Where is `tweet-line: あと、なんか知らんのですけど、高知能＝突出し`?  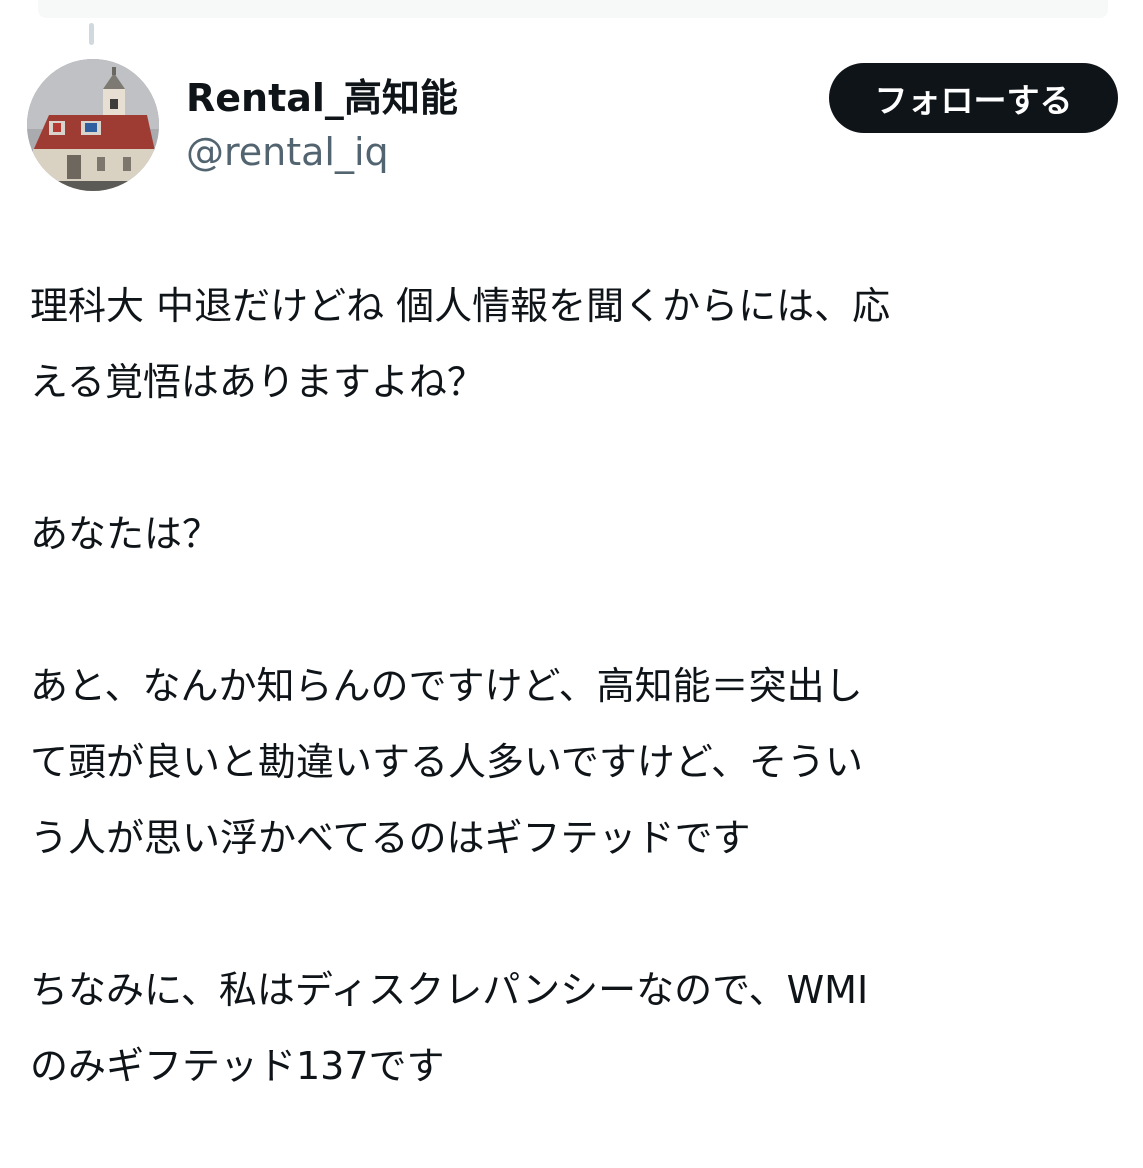 tweet-line: あと、なんか知らんのですけど、高知能＝突出し is located at coordinates (446, 686).